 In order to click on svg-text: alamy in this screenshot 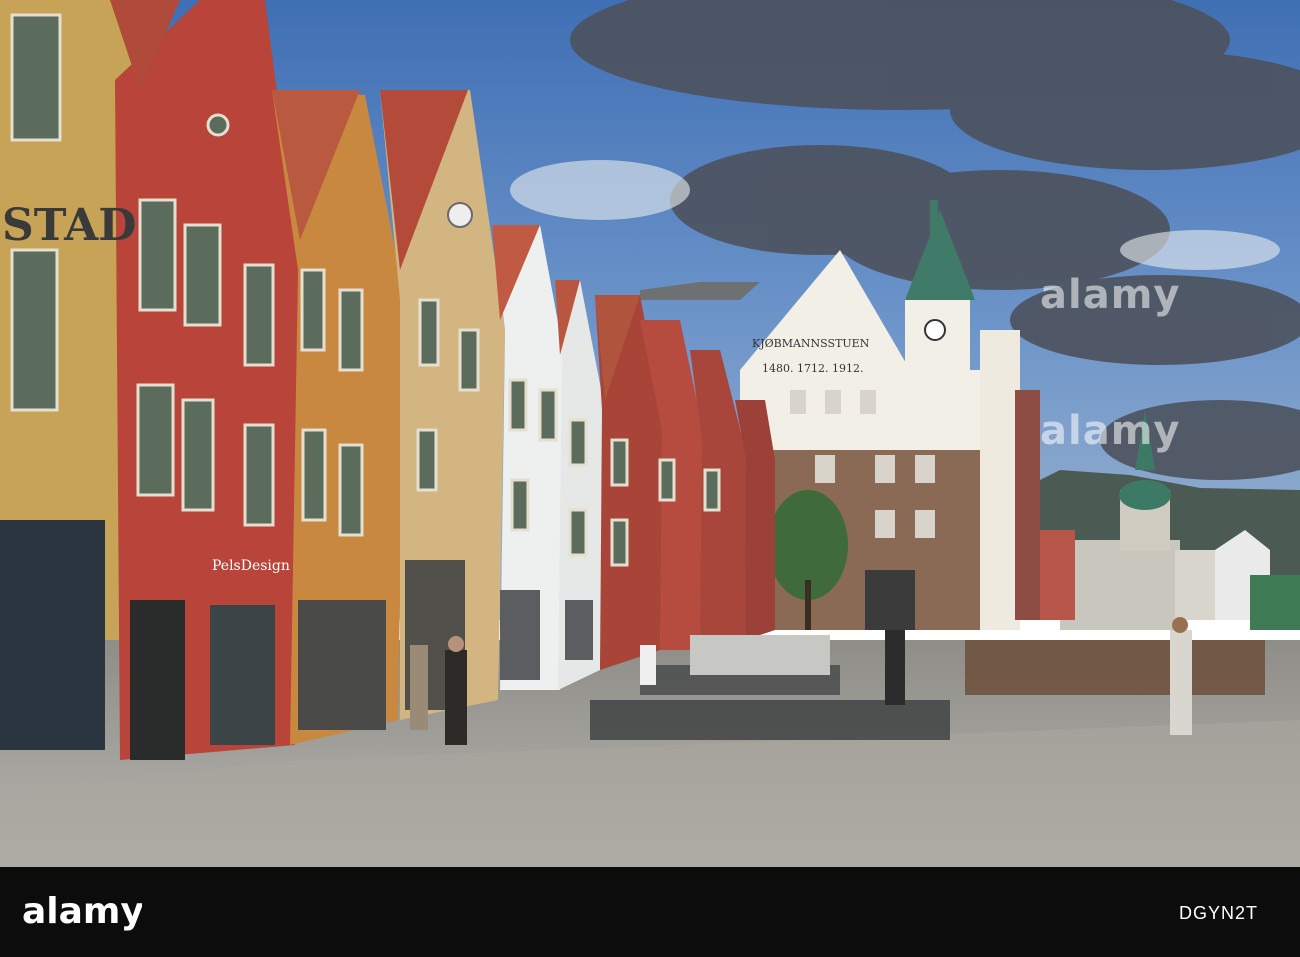, I will do `click(82, 911)`.